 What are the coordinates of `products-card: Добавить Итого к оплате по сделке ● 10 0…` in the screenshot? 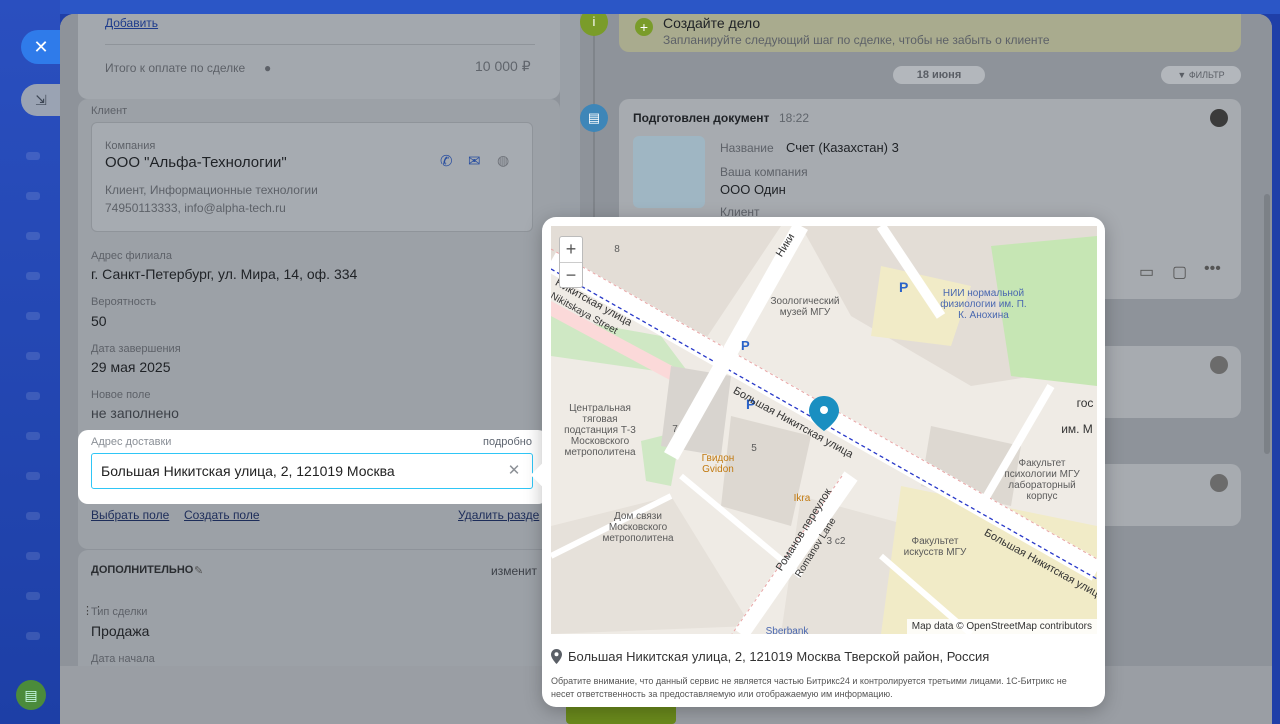 It's located at (319, 56).